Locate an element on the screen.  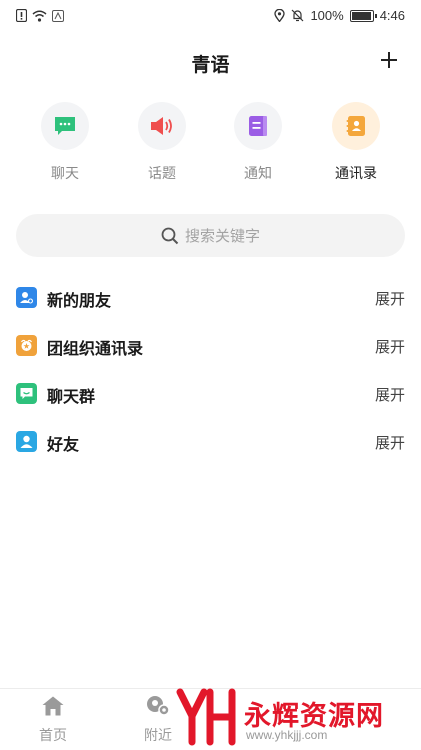
list-item-friends: 好友 展开 is located at coordinates (210, 442).